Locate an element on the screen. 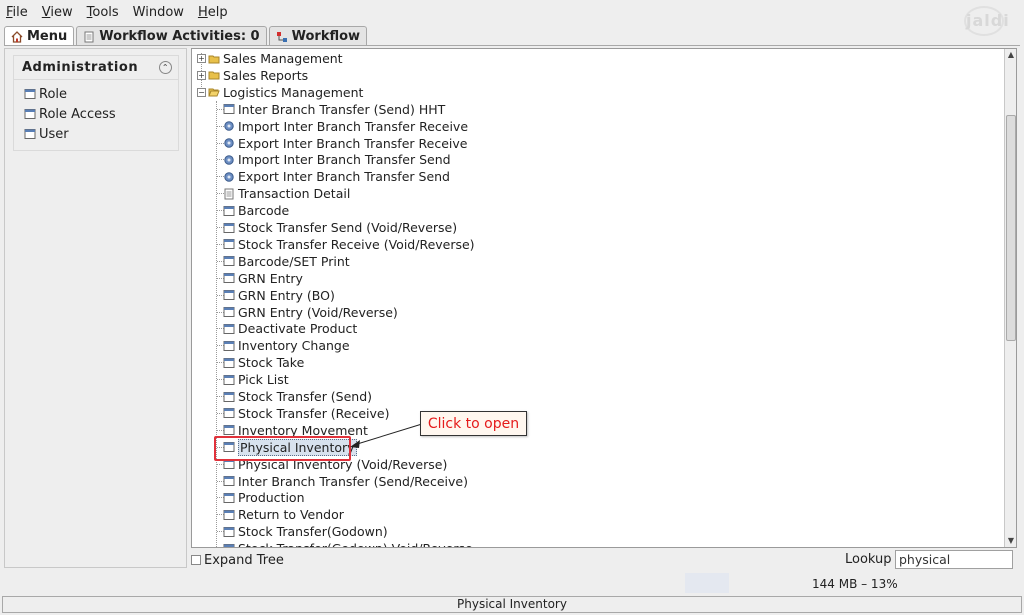 This screenshot has height=615, width=1024. highlight-box is located at coordinates (282, 448).